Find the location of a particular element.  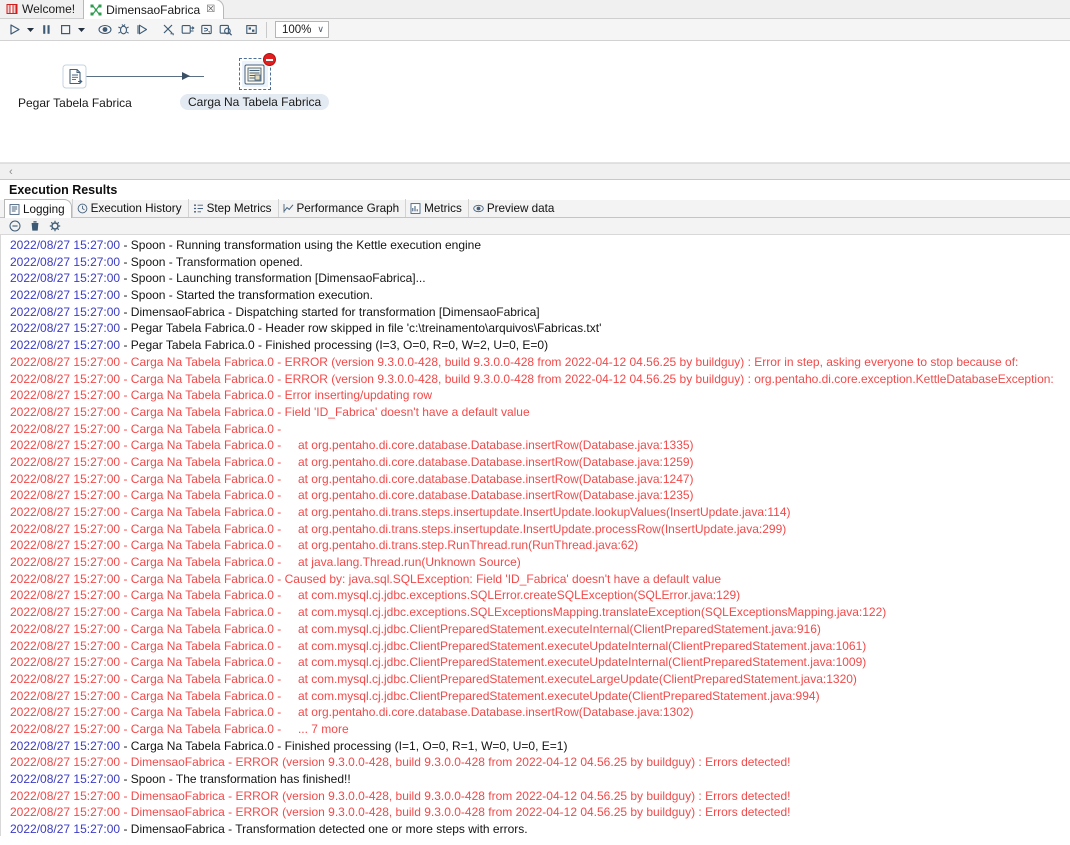

execution-results-title: Execution Results is located at coordinates (535, 190).